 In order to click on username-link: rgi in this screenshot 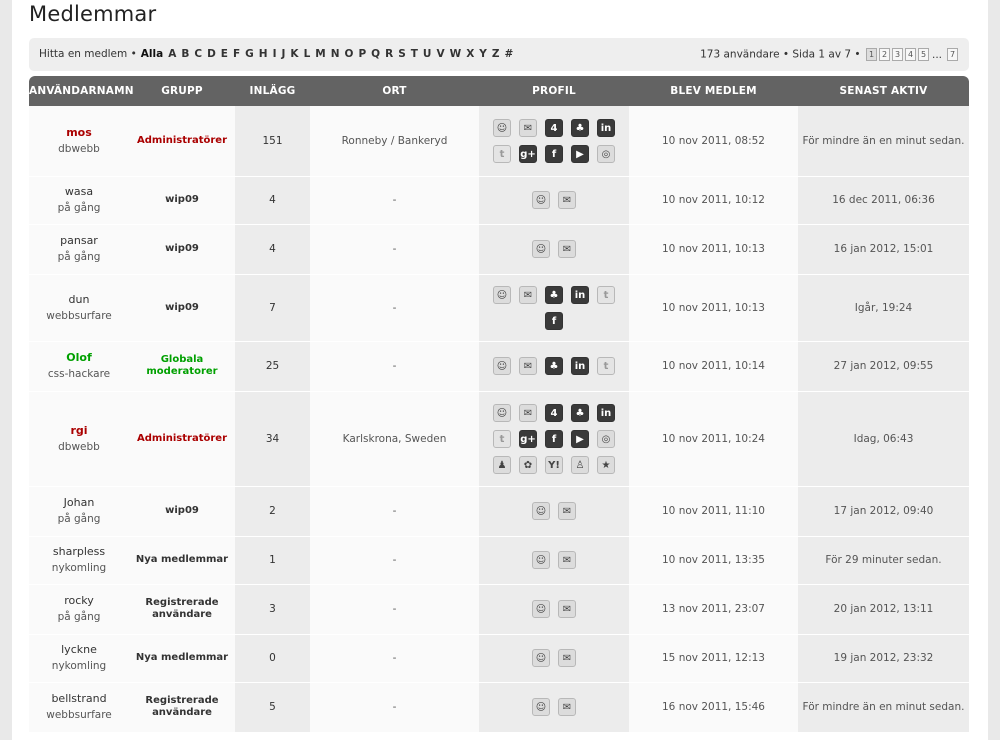, I will do `click(79, 431)`.